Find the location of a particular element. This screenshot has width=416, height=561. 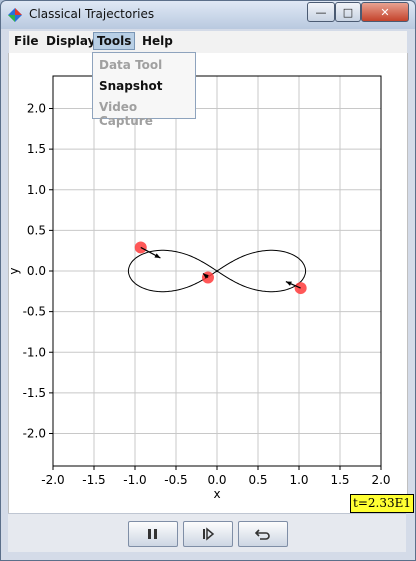

x-tick-label: -2.0 is located at coordinates (52, 480).